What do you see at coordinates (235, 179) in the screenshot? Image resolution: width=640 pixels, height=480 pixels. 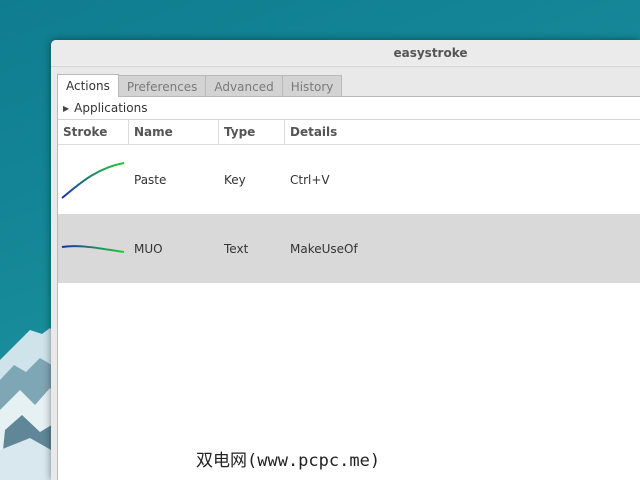 I see `row-type: Key` at bounding box center [235, 179].